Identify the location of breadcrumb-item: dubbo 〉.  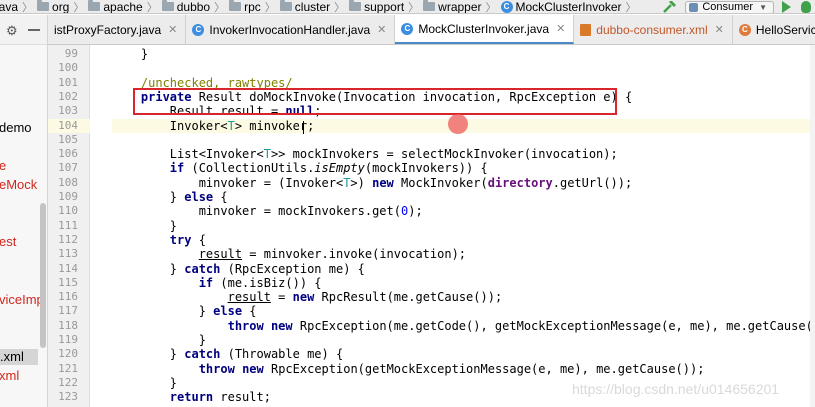
(191, 6).